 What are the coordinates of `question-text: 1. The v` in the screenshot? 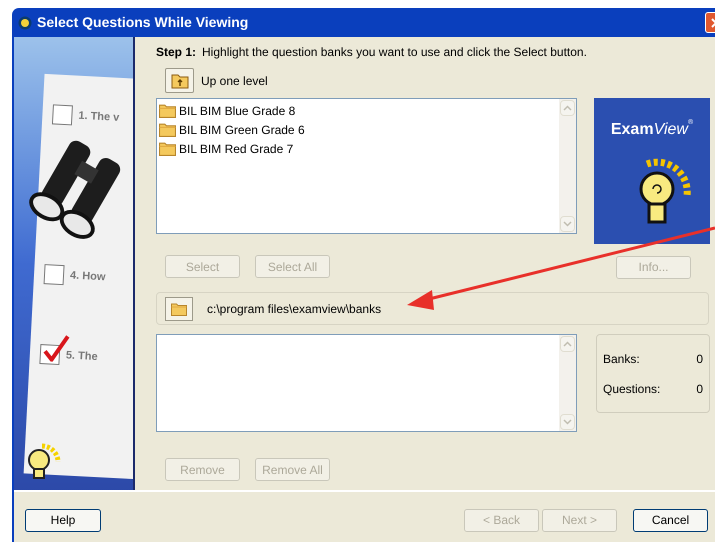 It's located at (99, 117).